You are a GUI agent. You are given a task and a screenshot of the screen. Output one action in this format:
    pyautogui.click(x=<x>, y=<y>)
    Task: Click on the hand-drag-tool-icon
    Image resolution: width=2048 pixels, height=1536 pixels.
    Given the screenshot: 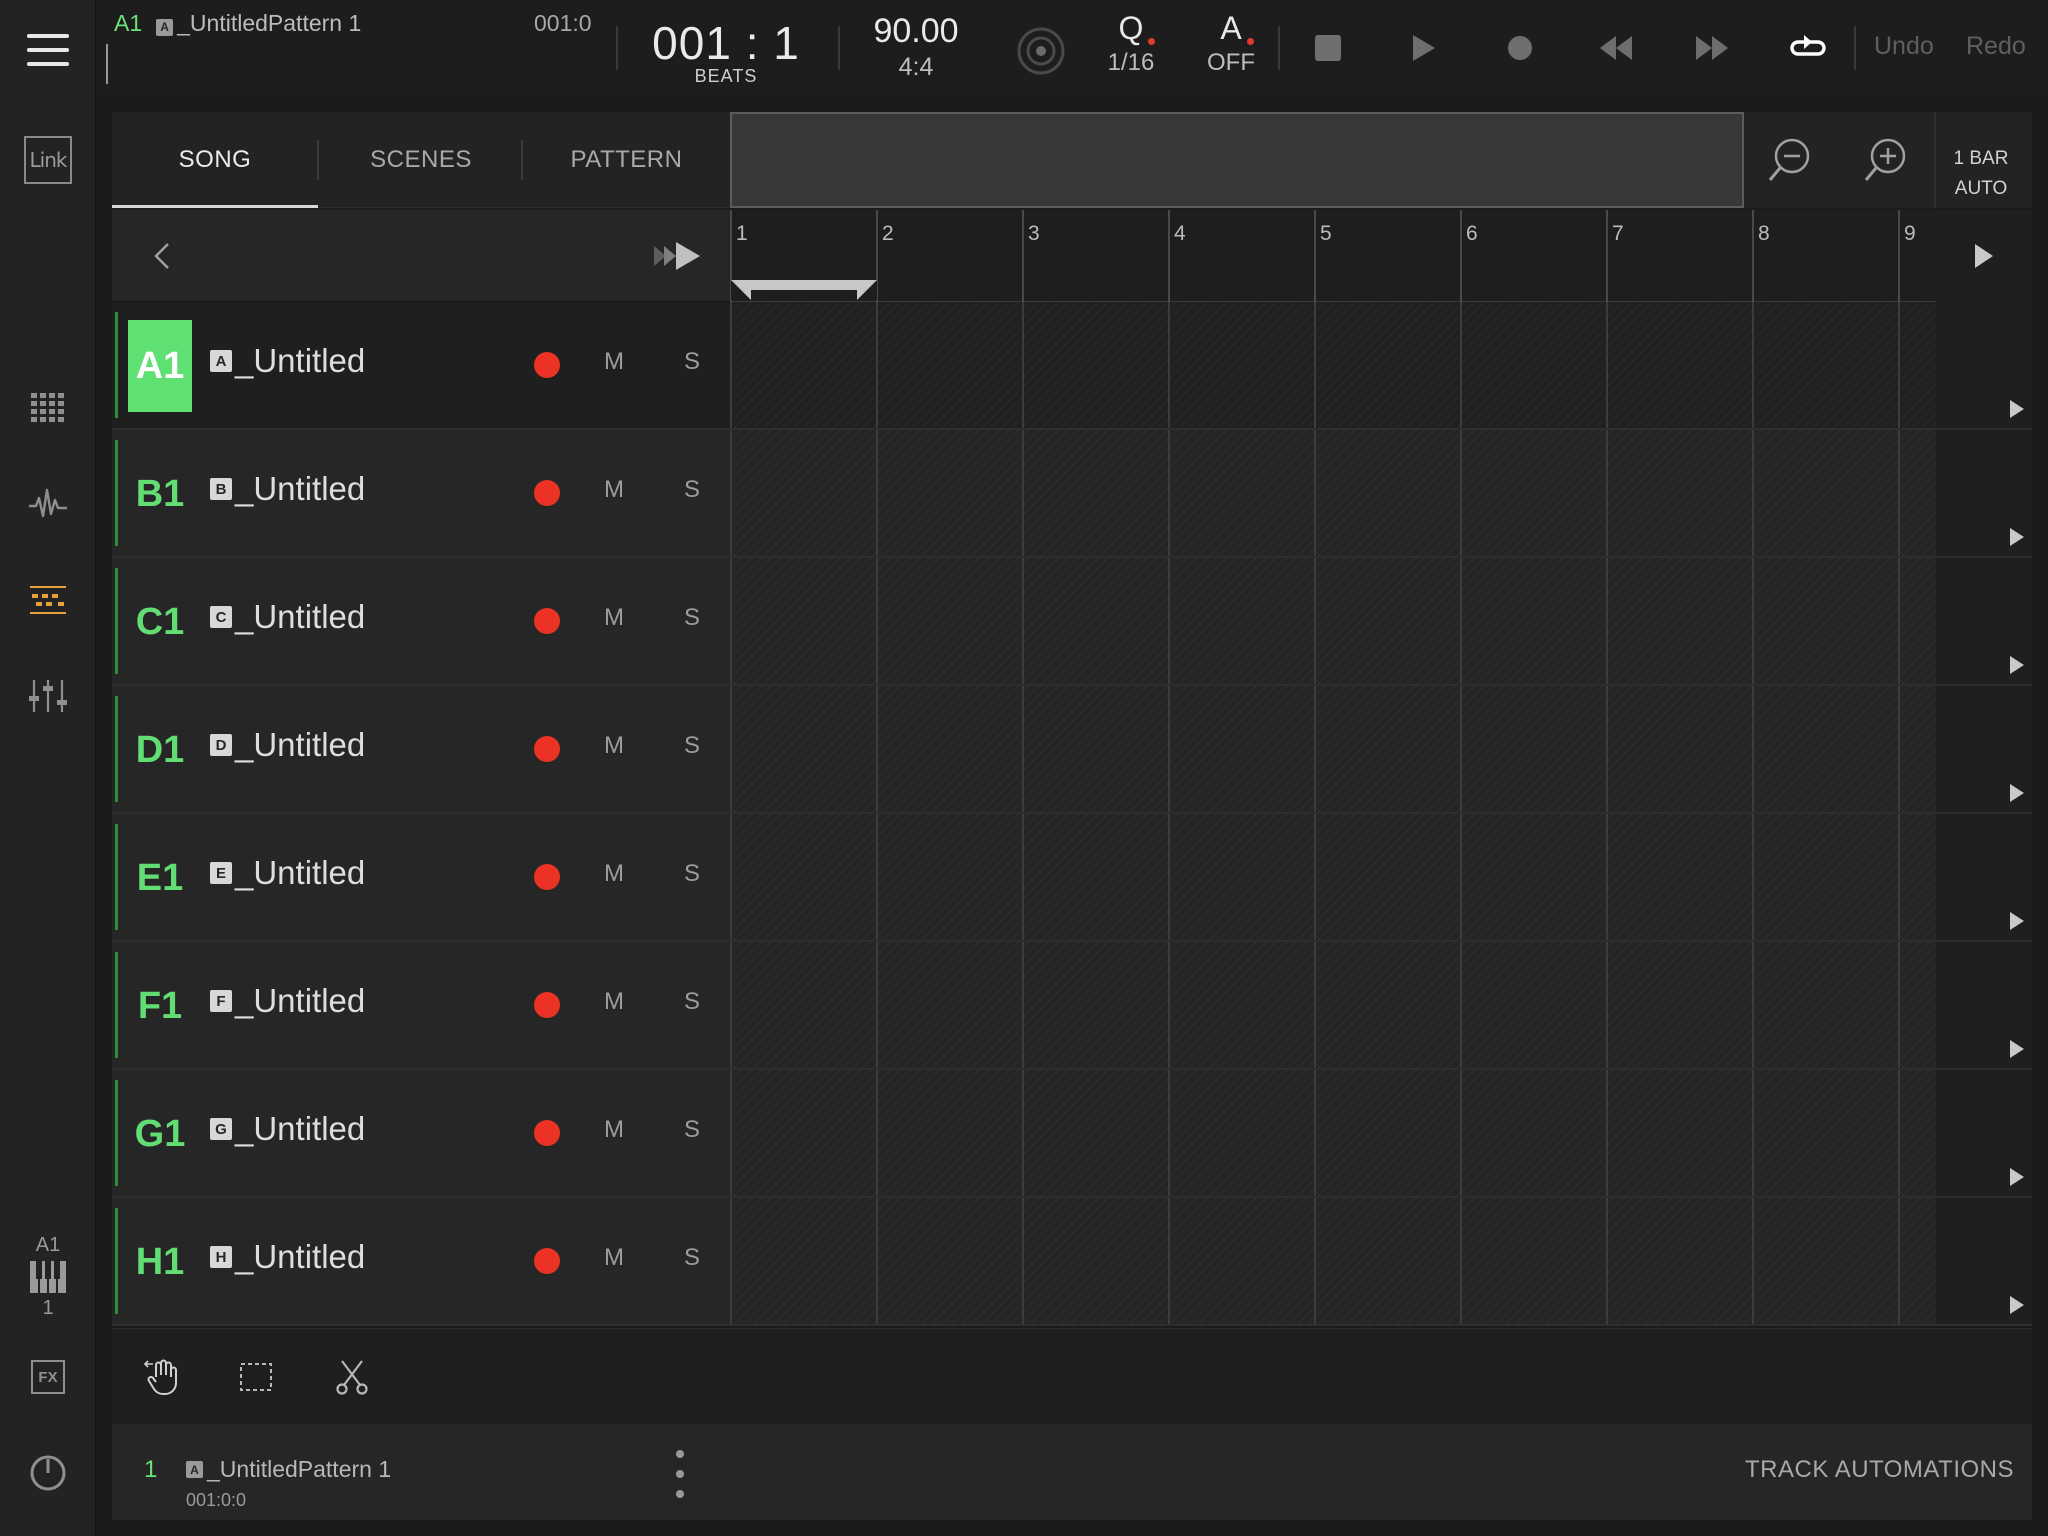 What is the action you would take?
    pyautogui.click(x=162, y=1377)
    